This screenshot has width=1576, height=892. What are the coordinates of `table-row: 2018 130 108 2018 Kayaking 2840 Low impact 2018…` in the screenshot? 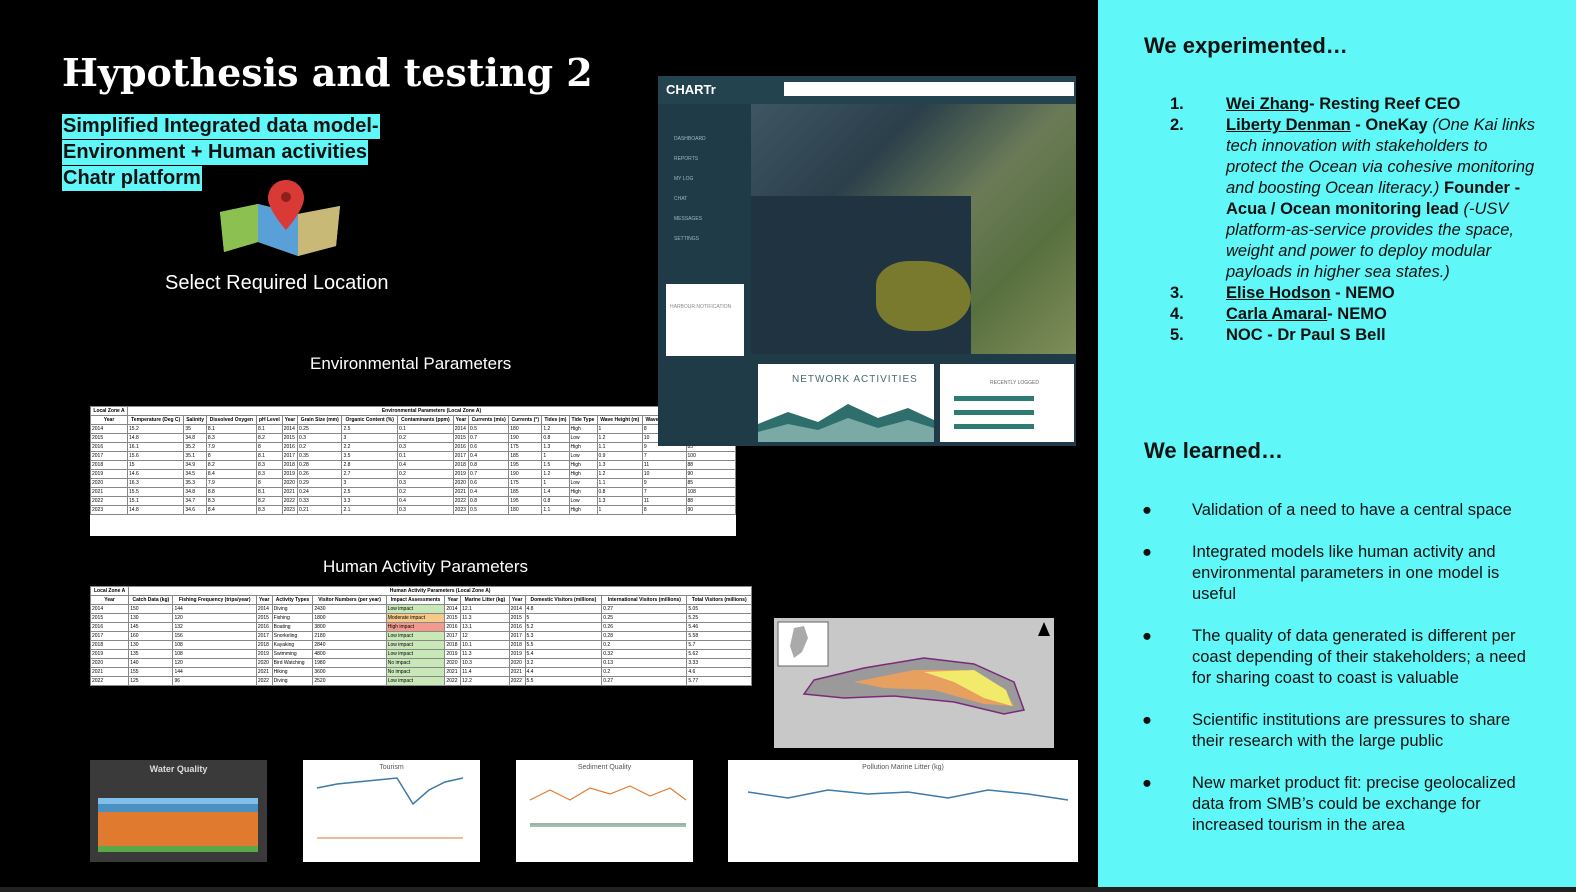 It's located at (421, 645).